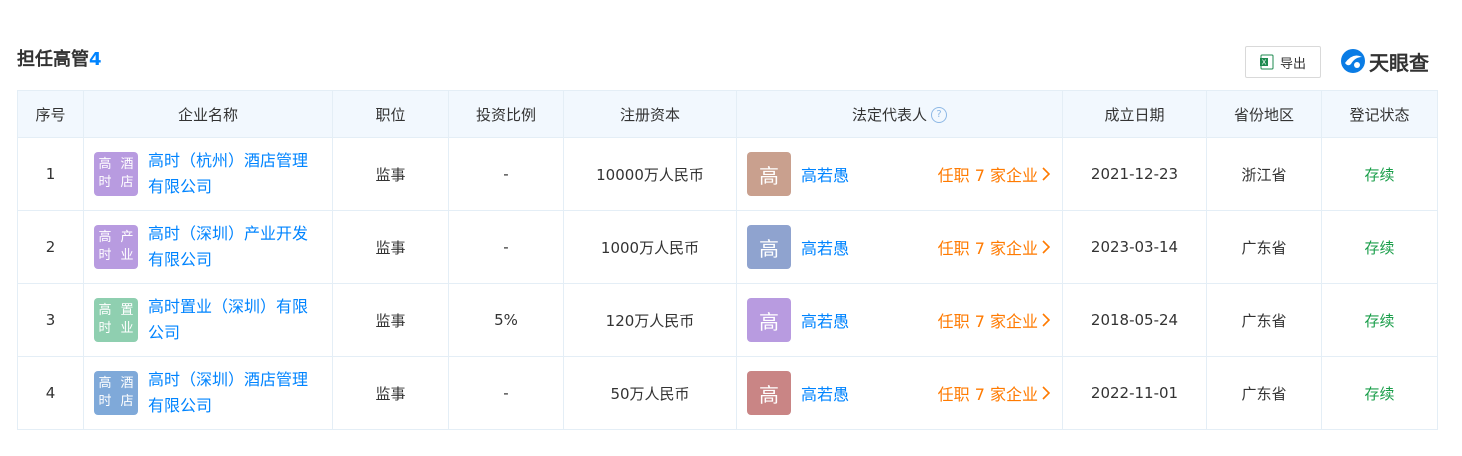 The width and height of the screenshot is (1462, 456). Describe the element at coordinates (1264, 114) in the screenshot. I see `column-header-region: 省份地区` at that location.